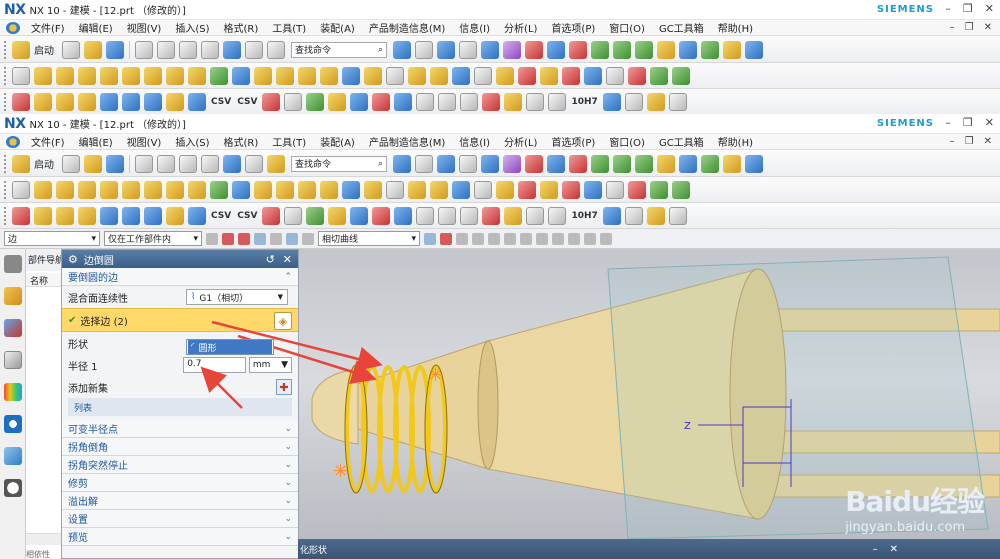 The image size is (1000, 559). What do you see at coordinates (666, 49) in the screenshot?
I see `tool-icon` at bounding box center [666, 49].